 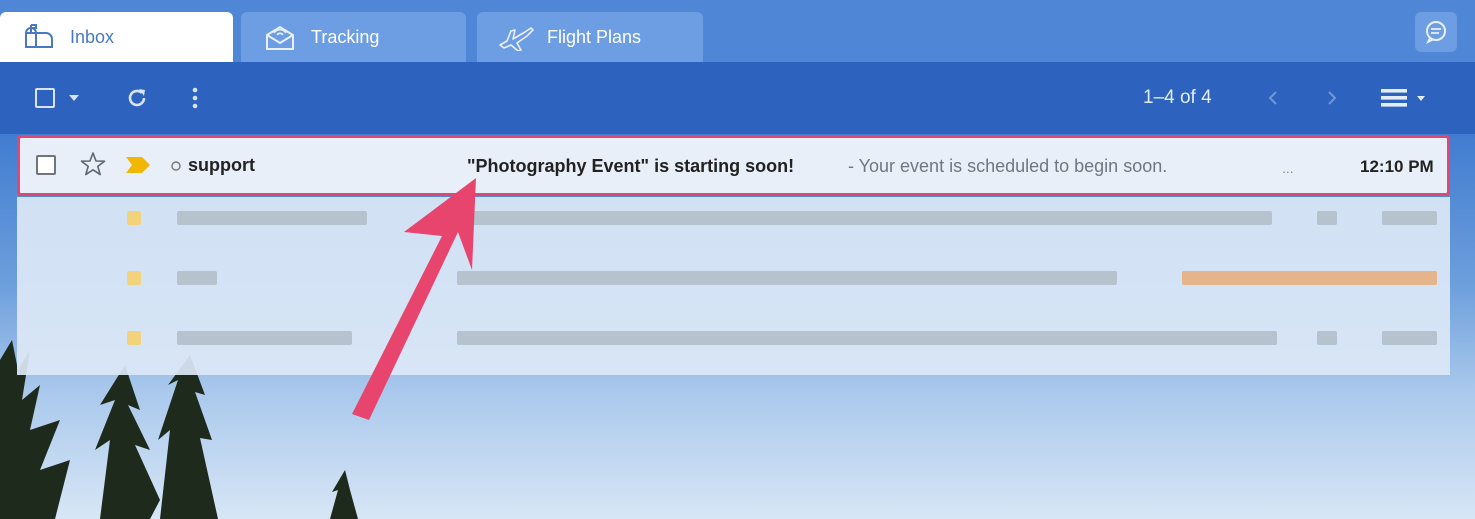 I want to click on importance-marker-icon, so click(x=138, y=167).